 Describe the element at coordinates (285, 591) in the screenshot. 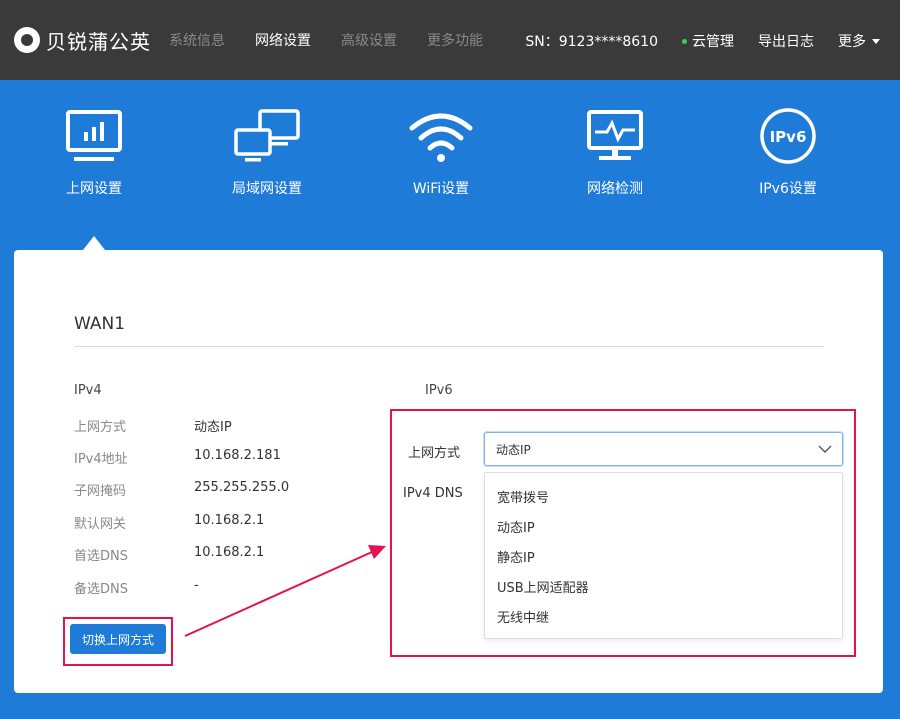

I see `annotation-arrow` at that location.